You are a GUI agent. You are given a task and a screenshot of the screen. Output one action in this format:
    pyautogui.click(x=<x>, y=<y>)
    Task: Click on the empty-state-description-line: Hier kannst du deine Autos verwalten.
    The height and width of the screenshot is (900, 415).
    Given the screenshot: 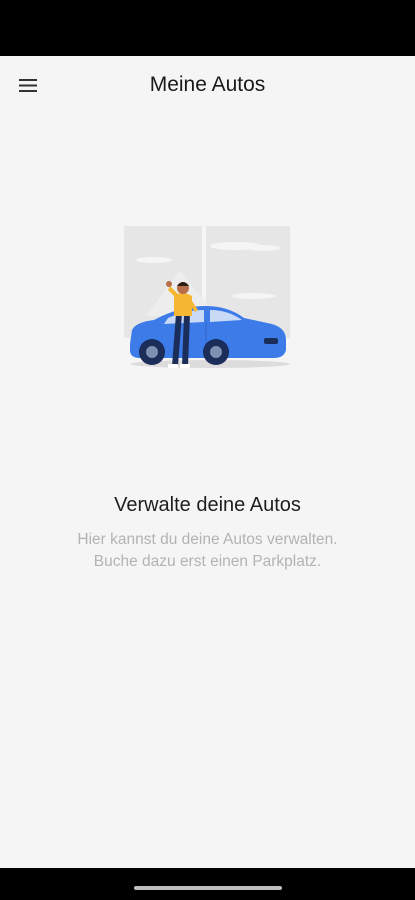 What is the action you would take?
    pyautogui.click(x=207, y=539)
    